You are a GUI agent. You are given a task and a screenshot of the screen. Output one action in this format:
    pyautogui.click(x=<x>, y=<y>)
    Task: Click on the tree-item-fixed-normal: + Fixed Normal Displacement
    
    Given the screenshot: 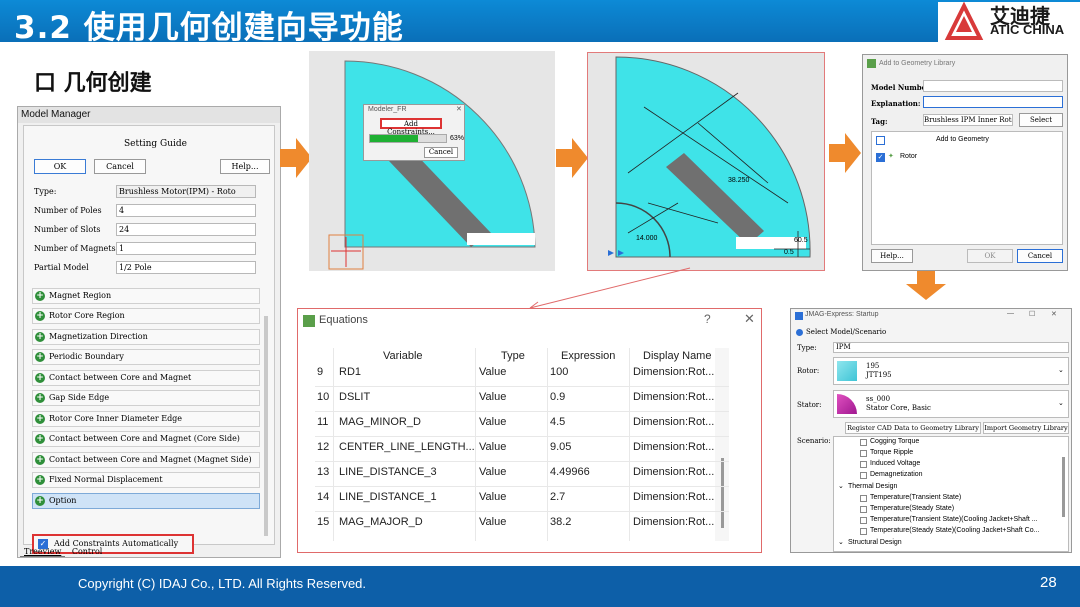 What is the action you would take?
    pyautogui.click(x=146, y=480)
    